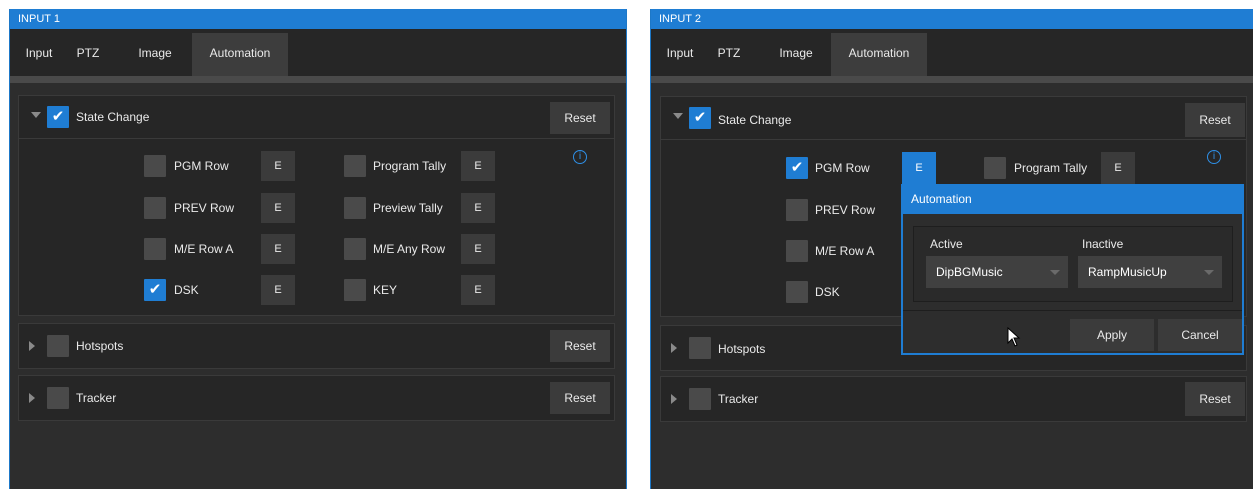 This screenshot has height=489, width=1253. What do you see at coordinates (355, 290) in the screenshot?
I see `key-checkbox` at bounding box center [355, 290].